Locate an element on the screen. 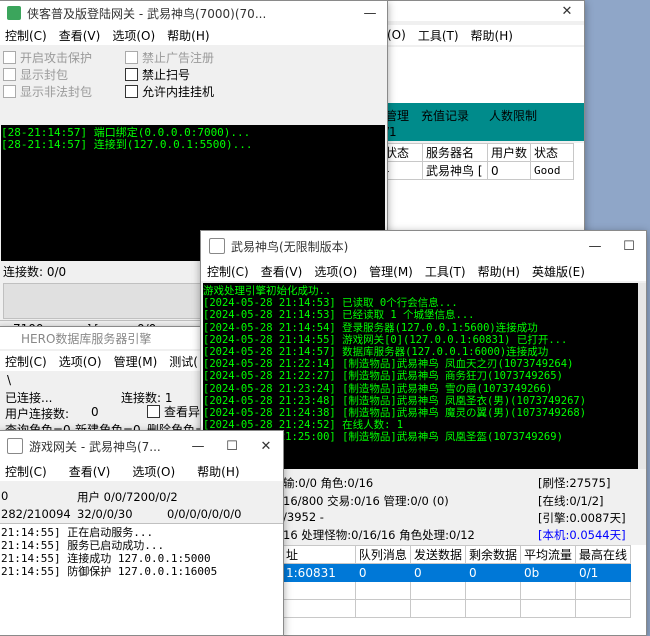 The width and height of the screenshot is (650, 636). menu-hero: 英雄版(E) is located at coordinates (558, 271).